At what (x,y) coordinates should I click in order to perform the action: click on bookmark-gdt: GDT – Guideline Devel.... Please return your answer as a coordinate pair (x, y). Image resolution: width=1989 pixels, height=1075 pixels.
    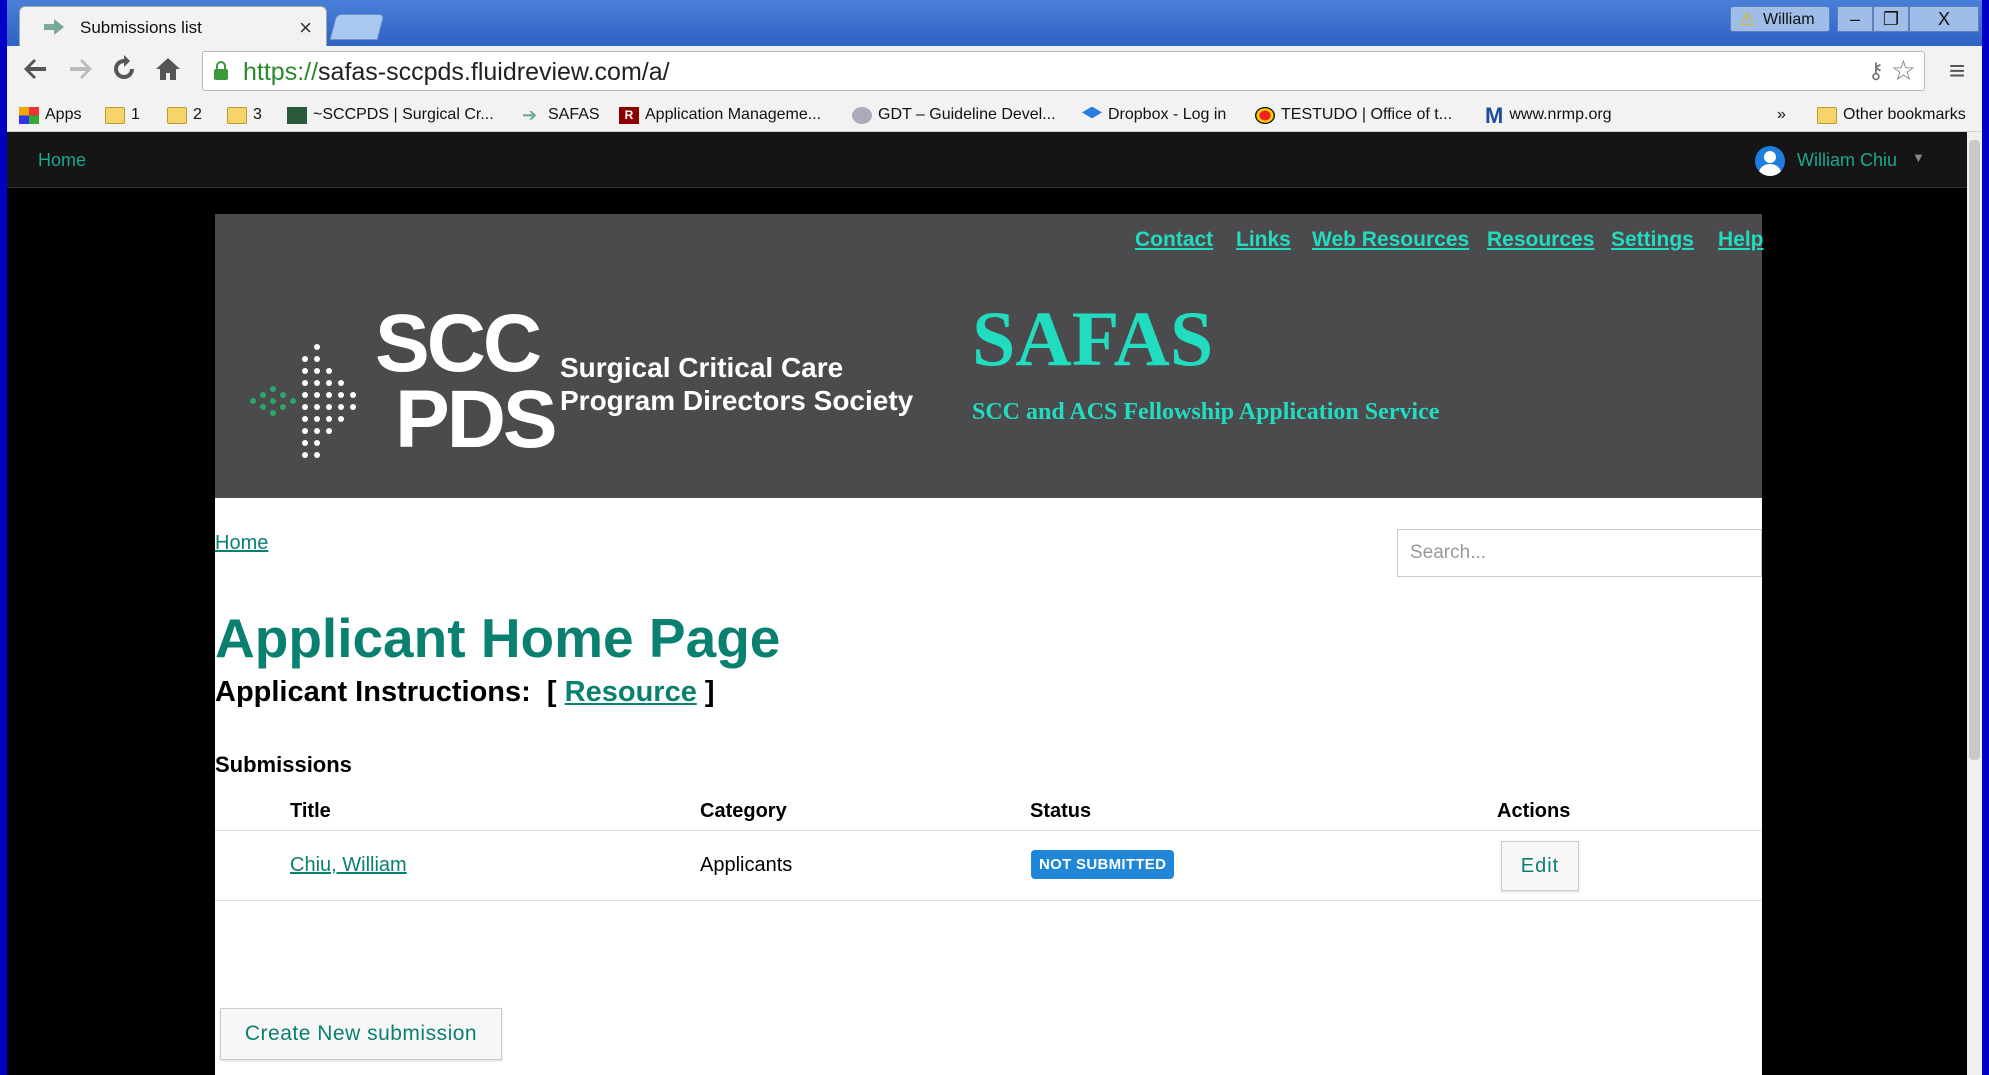
    Looking at the image, I should click on (954, 115).